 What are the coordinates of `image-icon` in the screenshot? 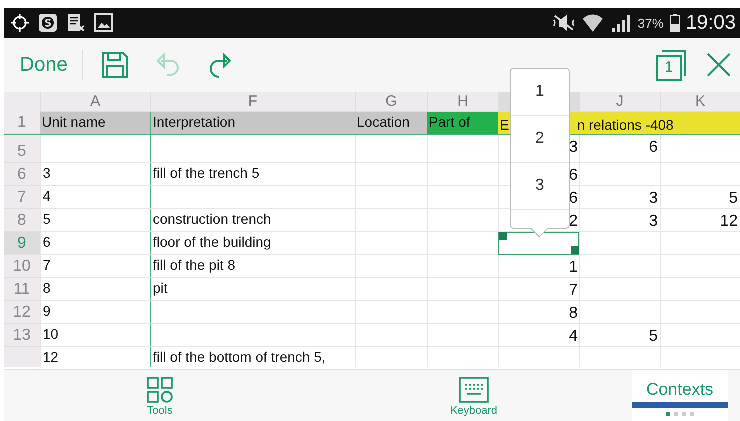 It's located at (104, 23).